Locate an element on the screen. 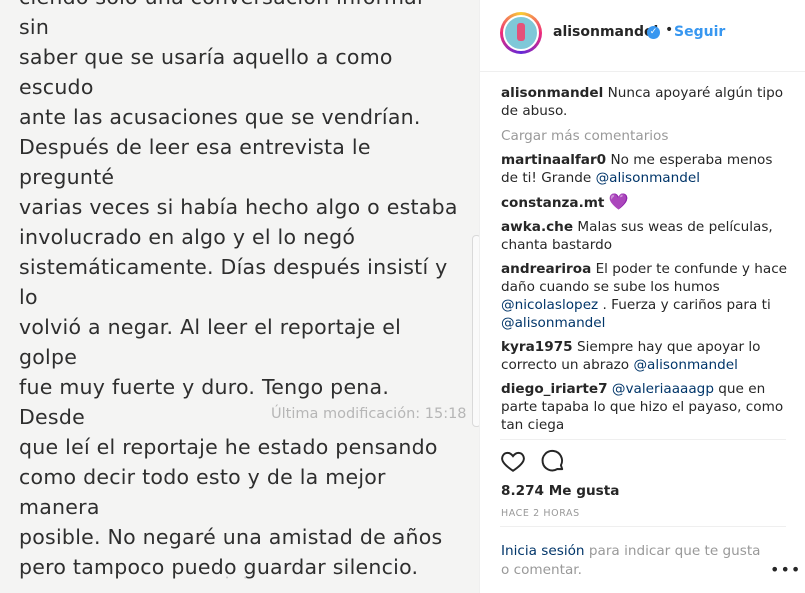  comment-username: diego_iriarte7 is located at coordinates (554, 389).